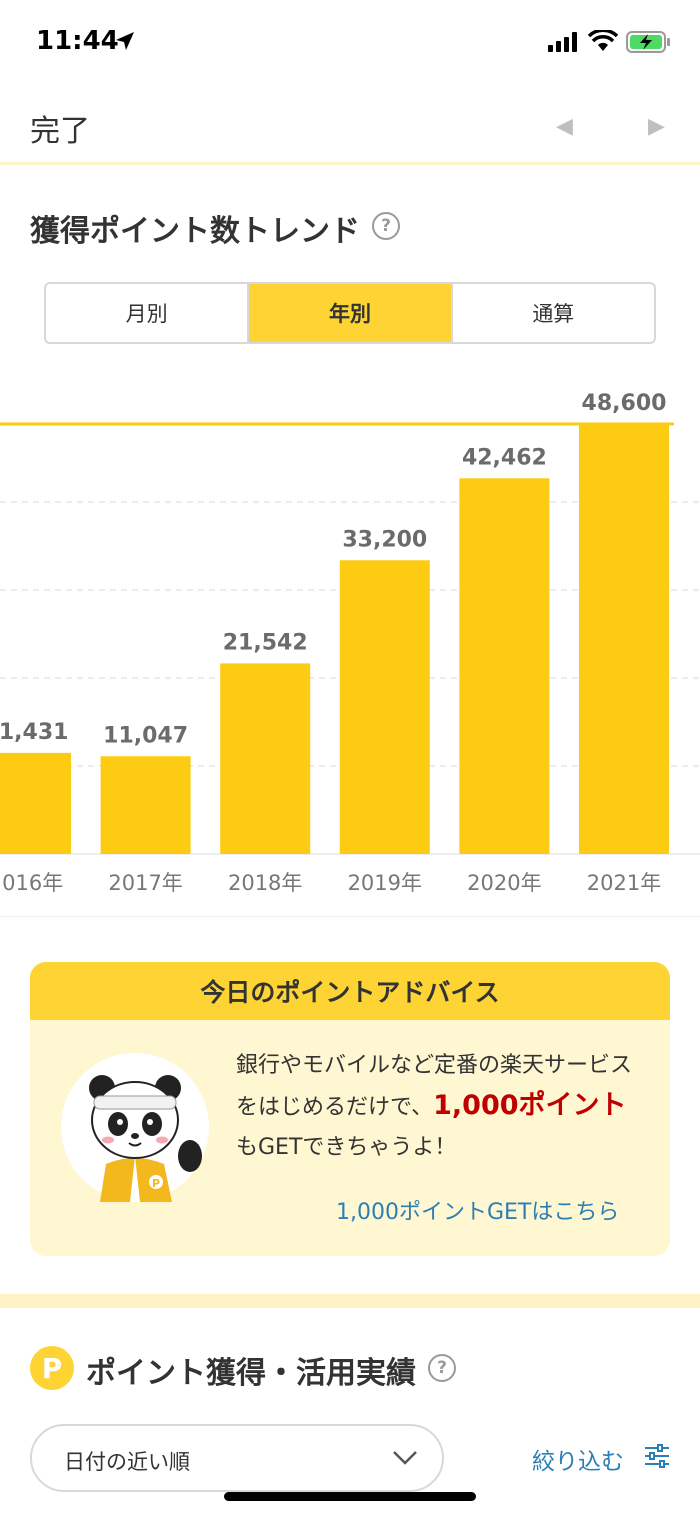  What do you see at coordinates (34, 732) in the screenshot?
I see `chart-value-label: 11,431` at bounding box center [34, 732].